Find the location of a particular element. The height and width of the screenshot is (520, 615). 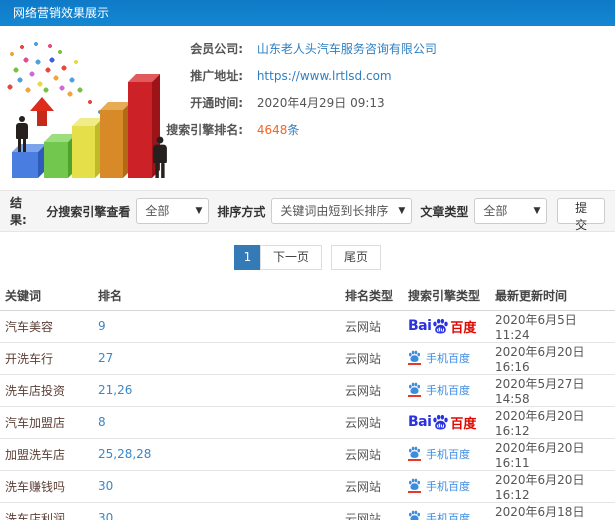

engine-rank-label: 搜索引擎排名: is located at coordinates (204, 130).